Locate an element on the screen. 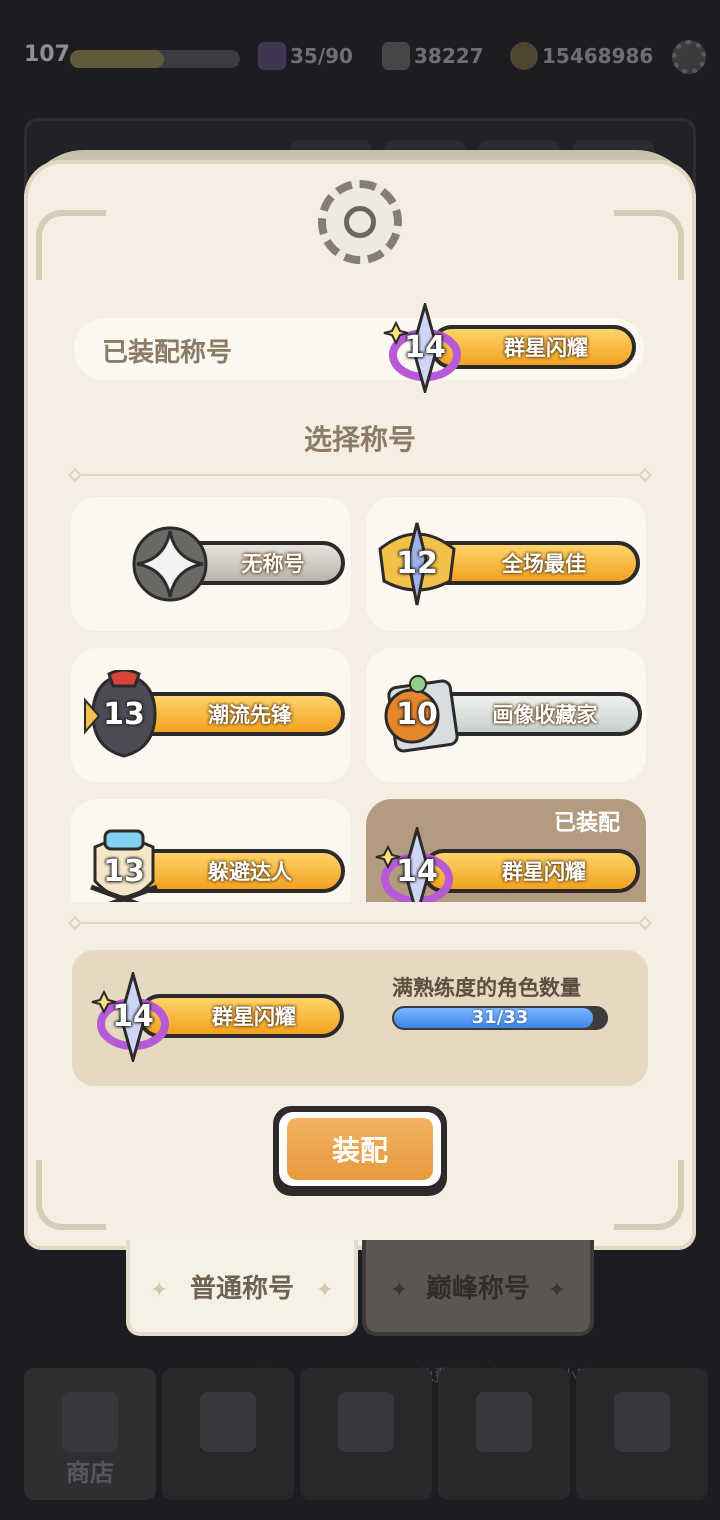  title-card-dodge: 躲避达人 13 is located at coordinates (211, 850).